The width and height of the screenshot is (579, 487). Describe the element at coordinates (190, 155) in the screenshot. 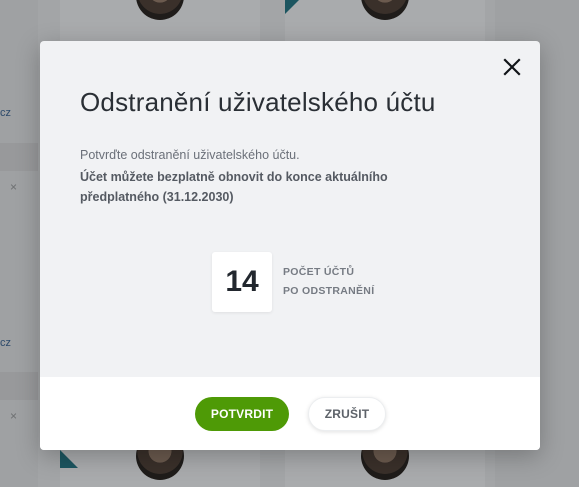

I see `dialog-description: Potvrďte odstranění uživatelského účtu.` at that location.